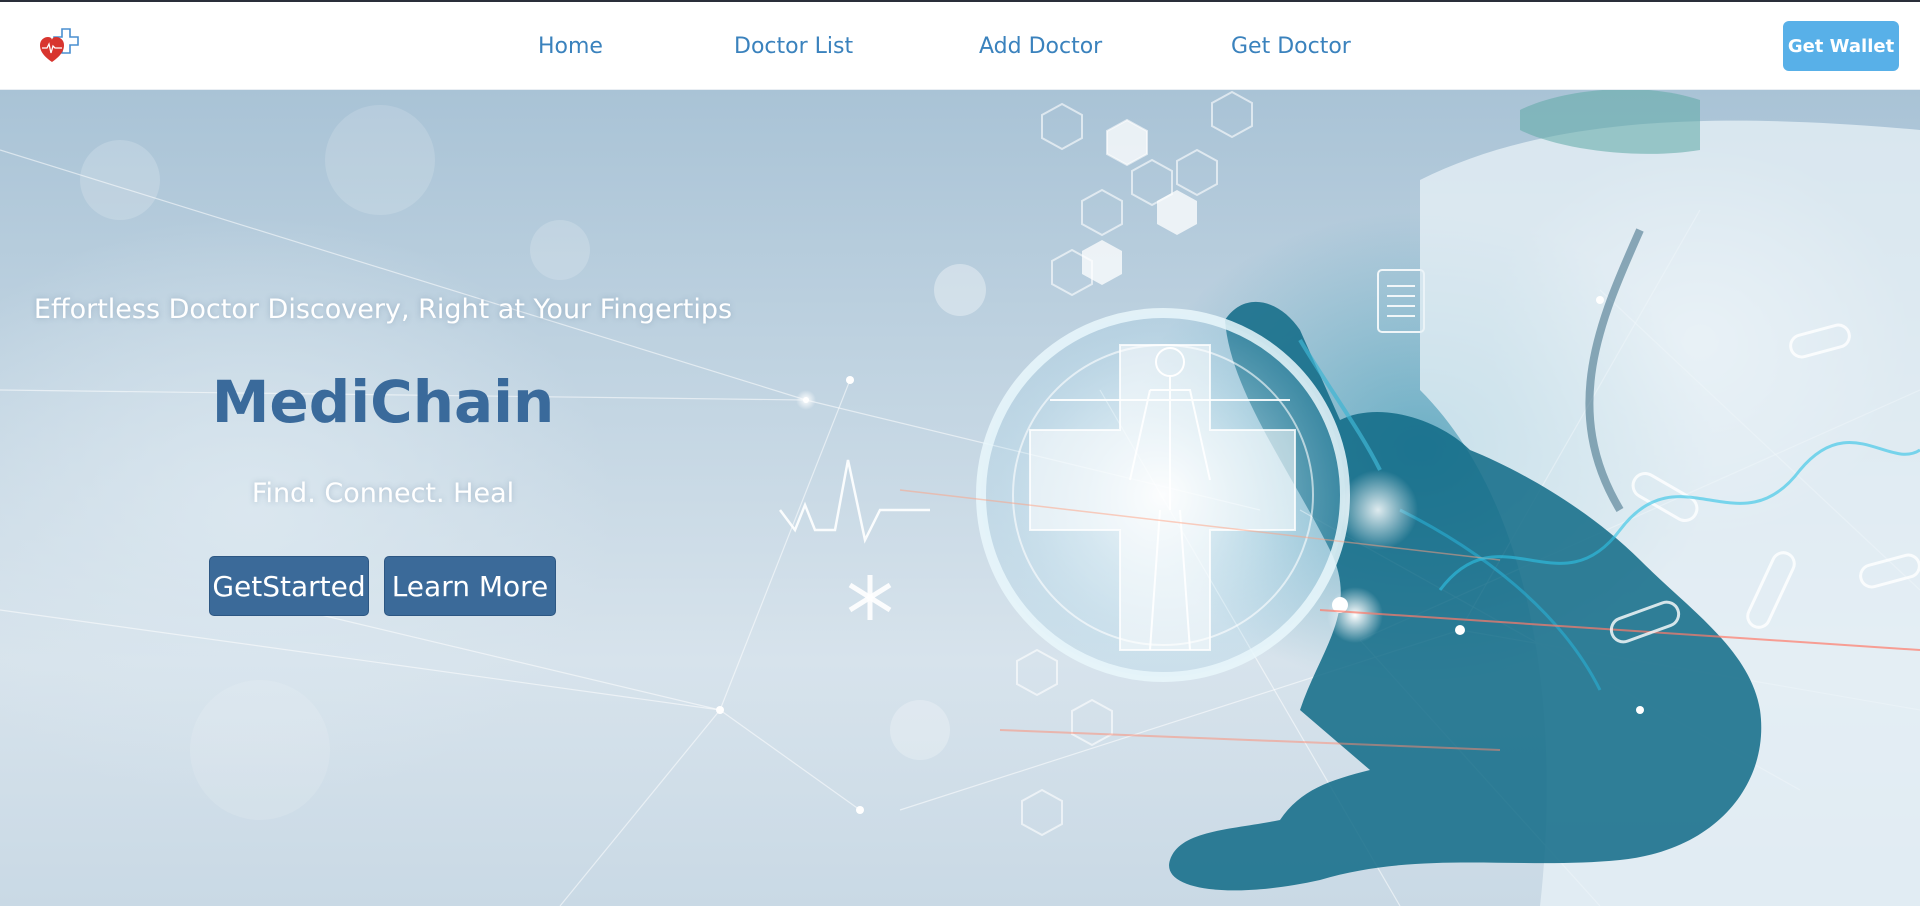 This screenshot has width=1920, height=906. I want to click on hero-subtagline: Find. Connect. Heal, so click(383, 493).